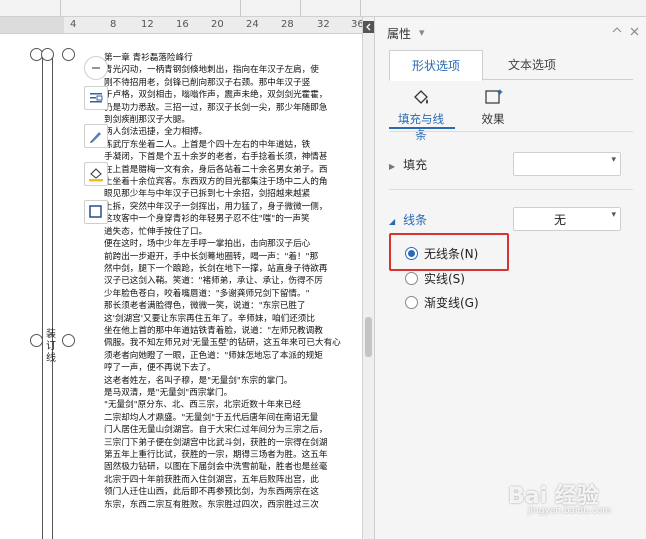 The image size is (646, 539). Describe the element at coordinates (207, 219) in the screenshot. I see `text-line: 这攻客中一个身穿青衫的年轻男子忍不住"嗤"的一声笑` at that location.